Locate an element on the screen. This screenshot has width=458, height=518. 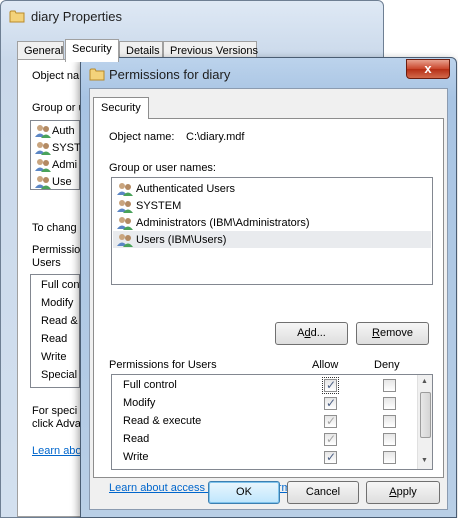
scroll-down-icon: ▼ is located at coordinates (424, 460).